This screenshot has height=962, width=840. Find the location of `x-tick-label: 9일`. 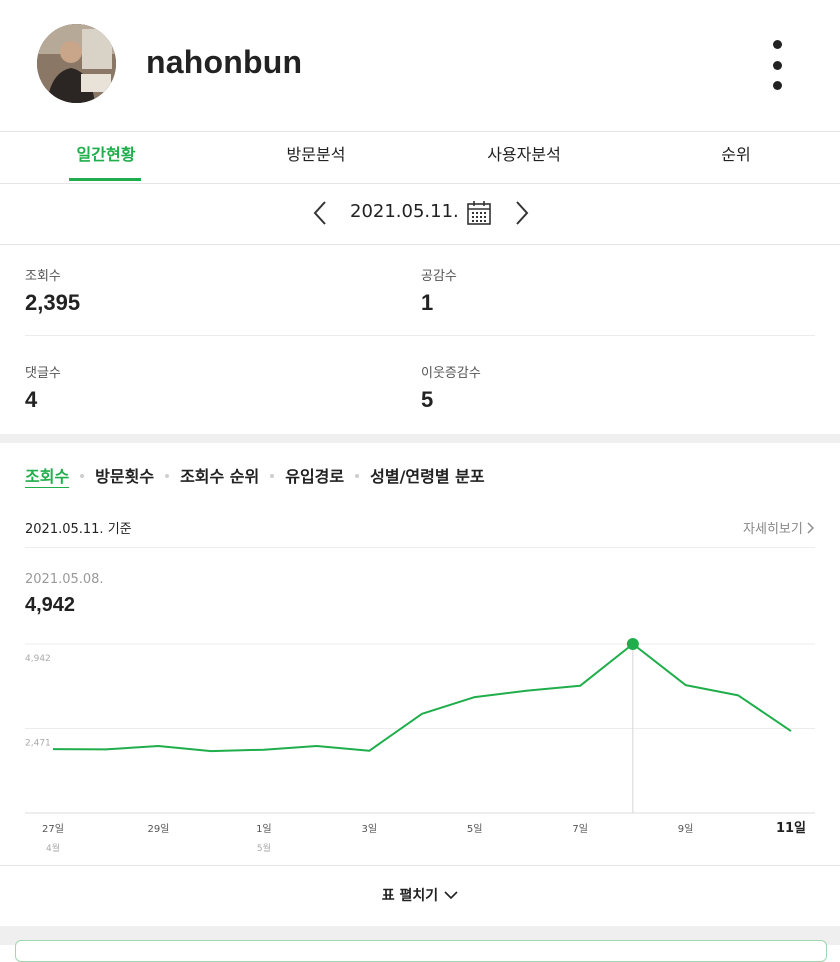

x-tick-label: 9일 is located at coordinates (686, 829).